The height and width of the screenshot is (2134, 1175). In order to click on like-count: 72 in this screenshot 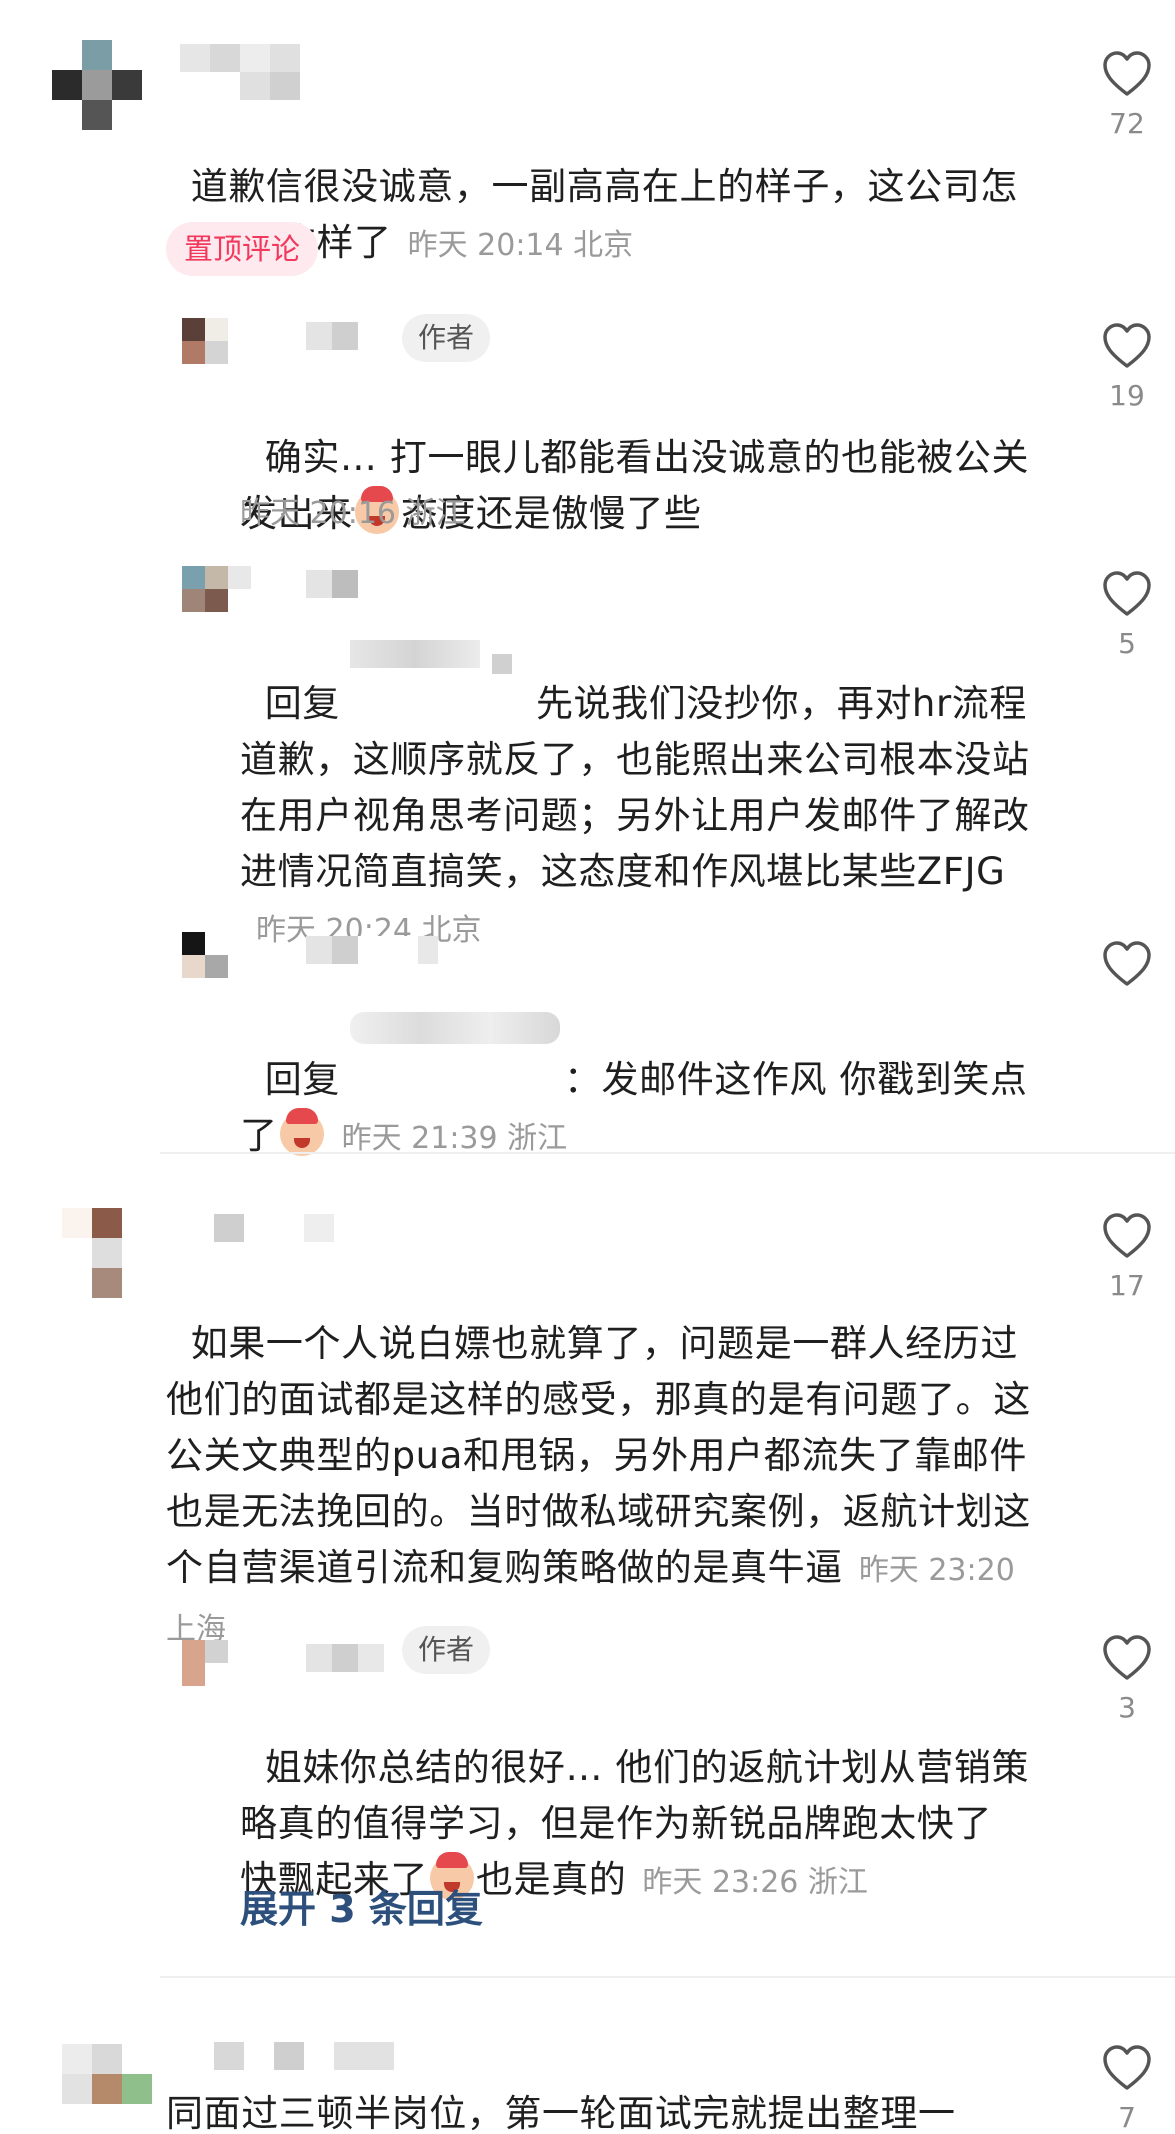, I will do `click(1127, 123)`.